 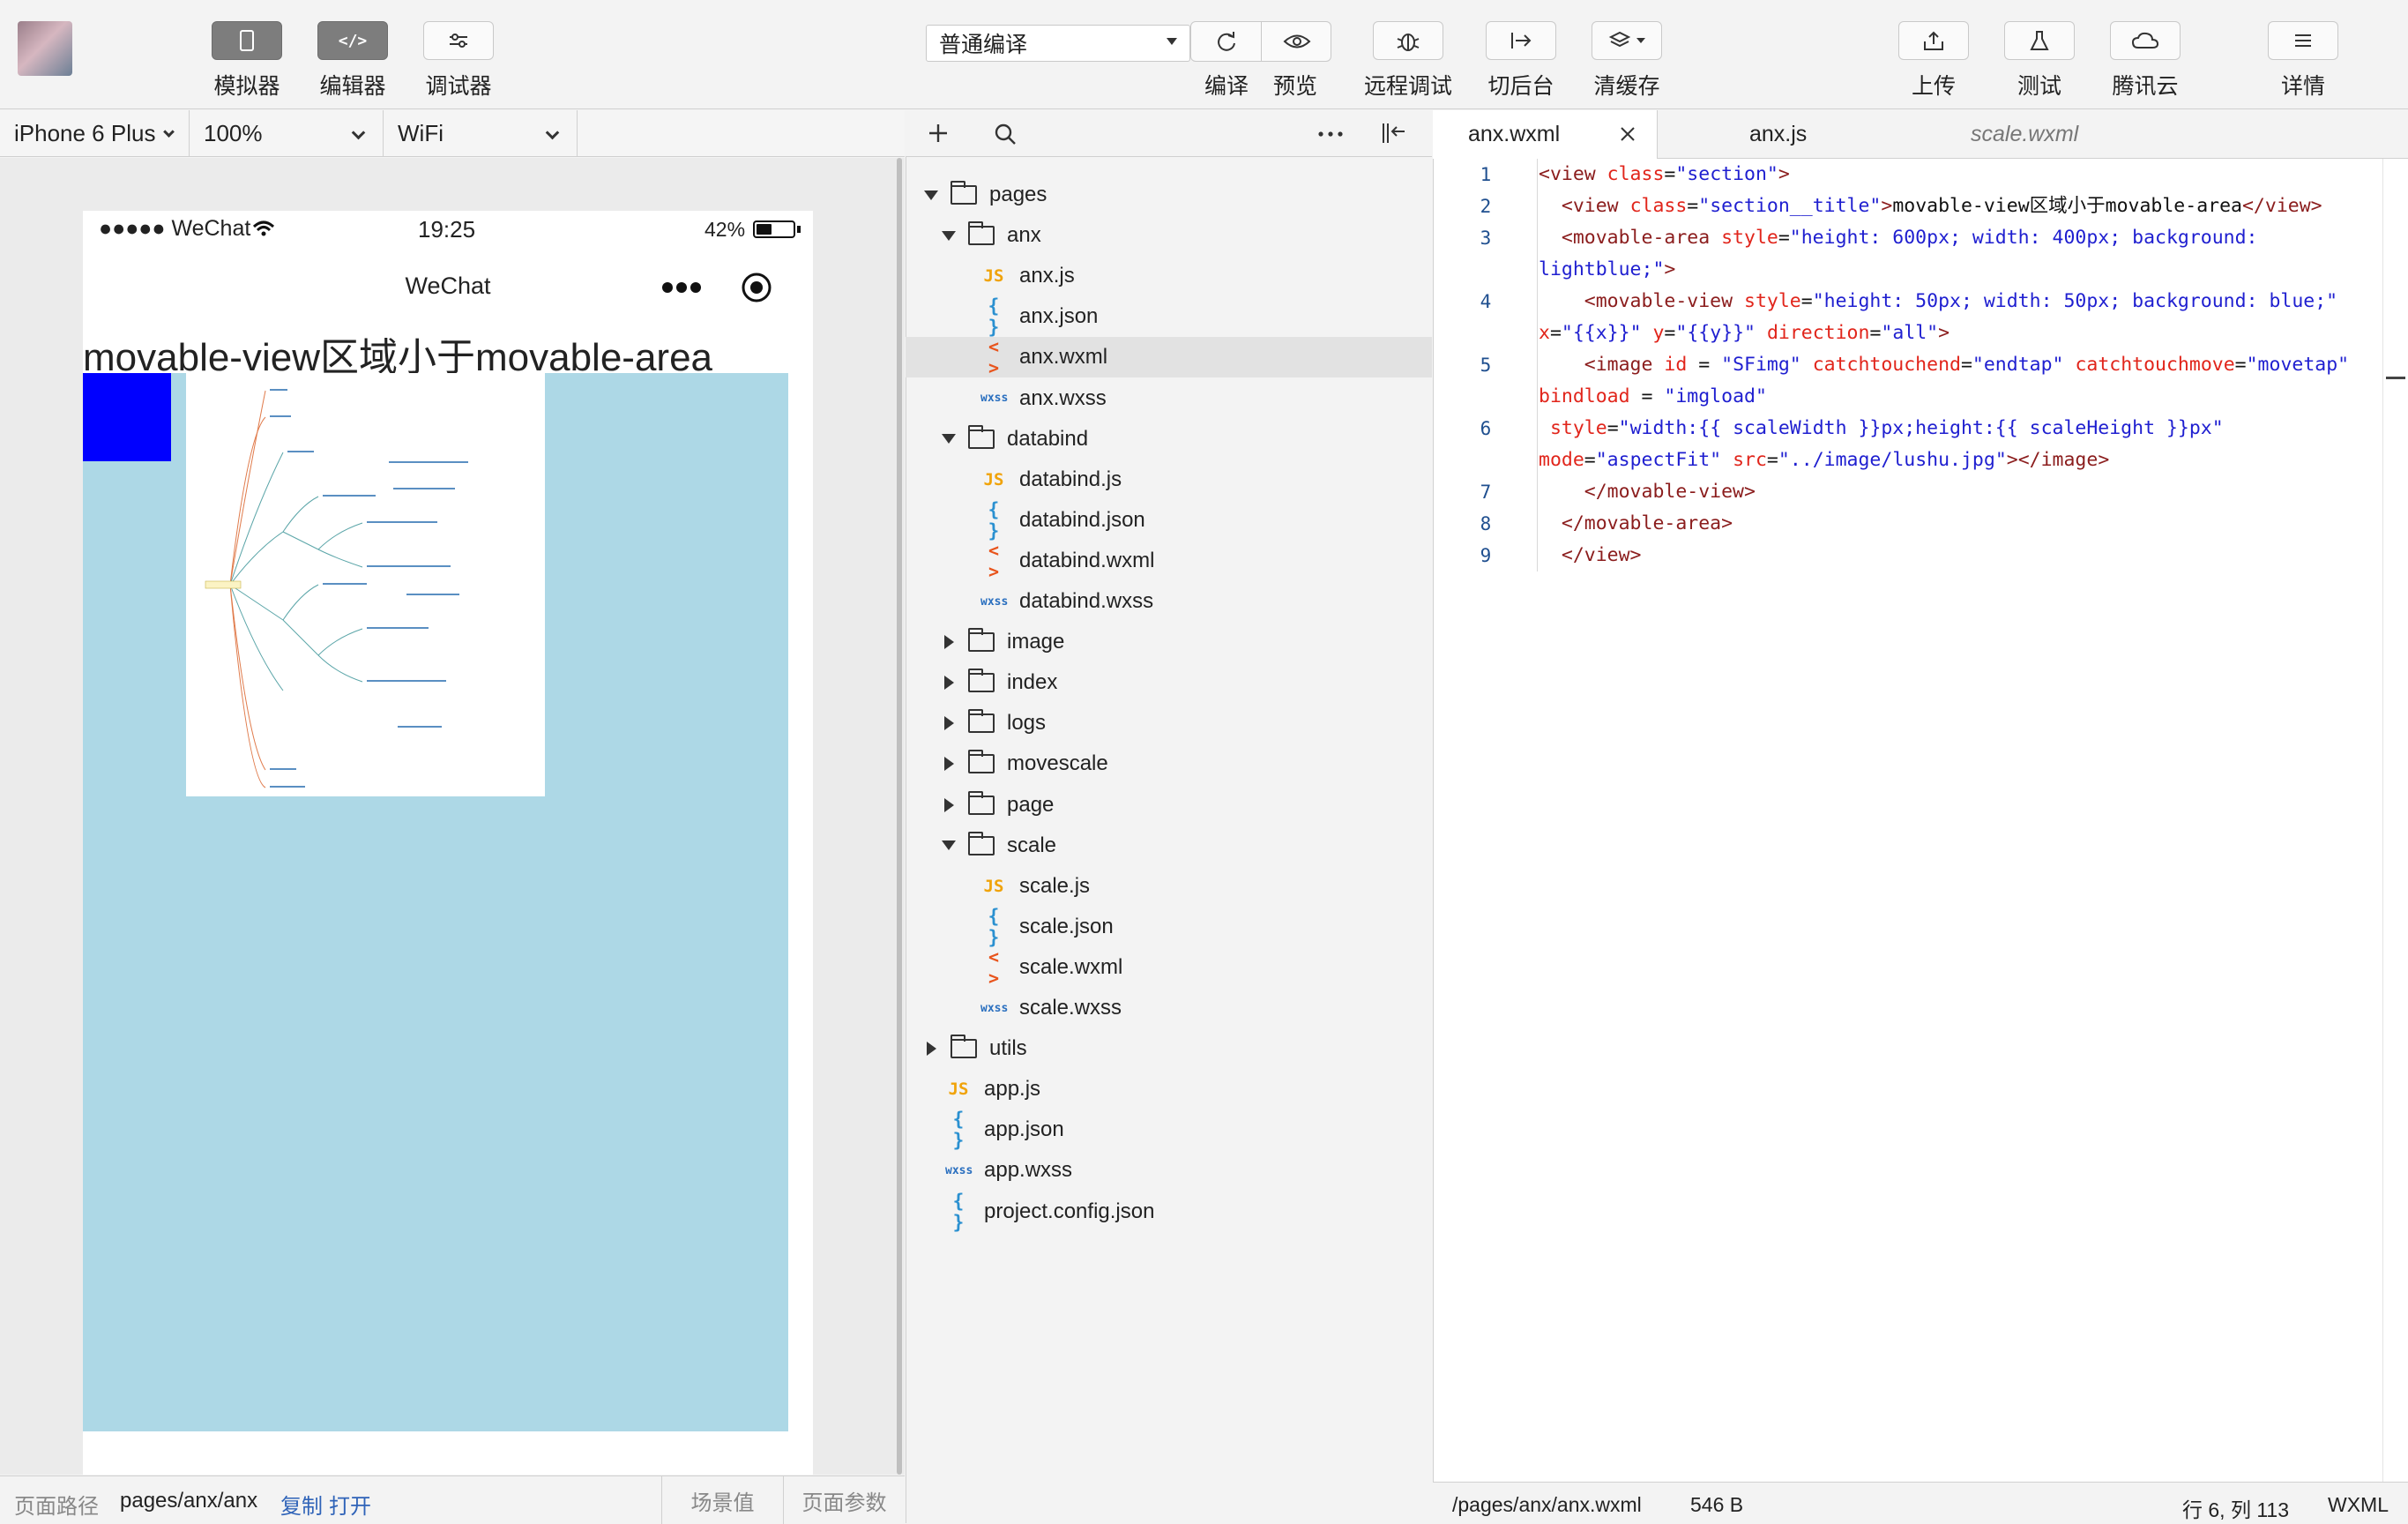 What do you see at coordinates (2145, 40) in the screenshot?
I see `tencent-cloud-button` at bounding box center [2145, 40].